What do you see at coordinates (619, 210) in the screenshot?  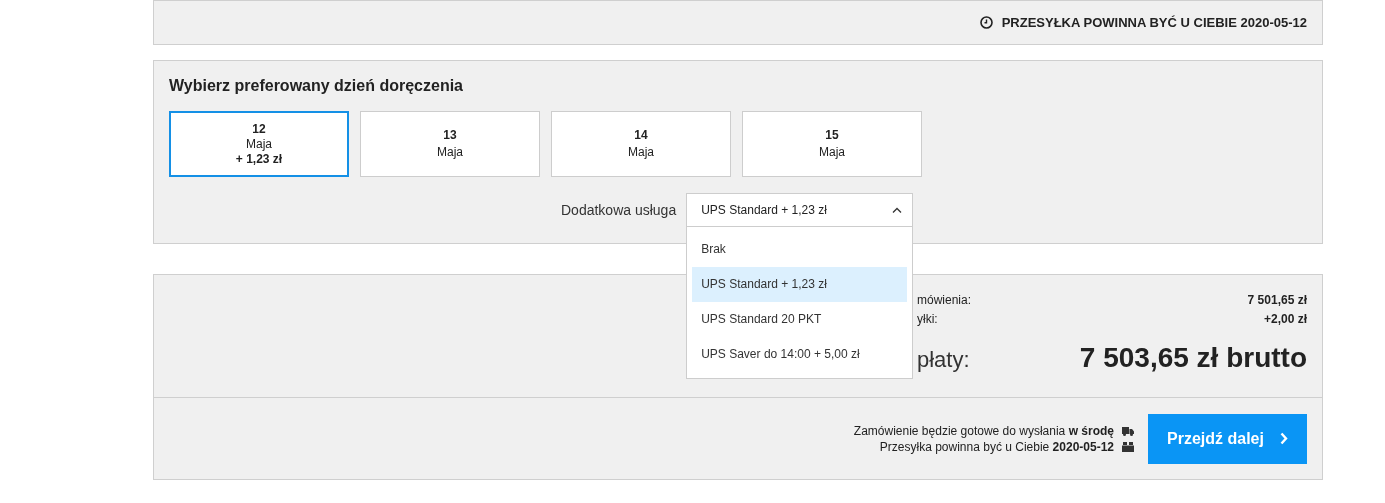 I see `field-label: Dodatkowa usługa` at bounding box center [619, 210].